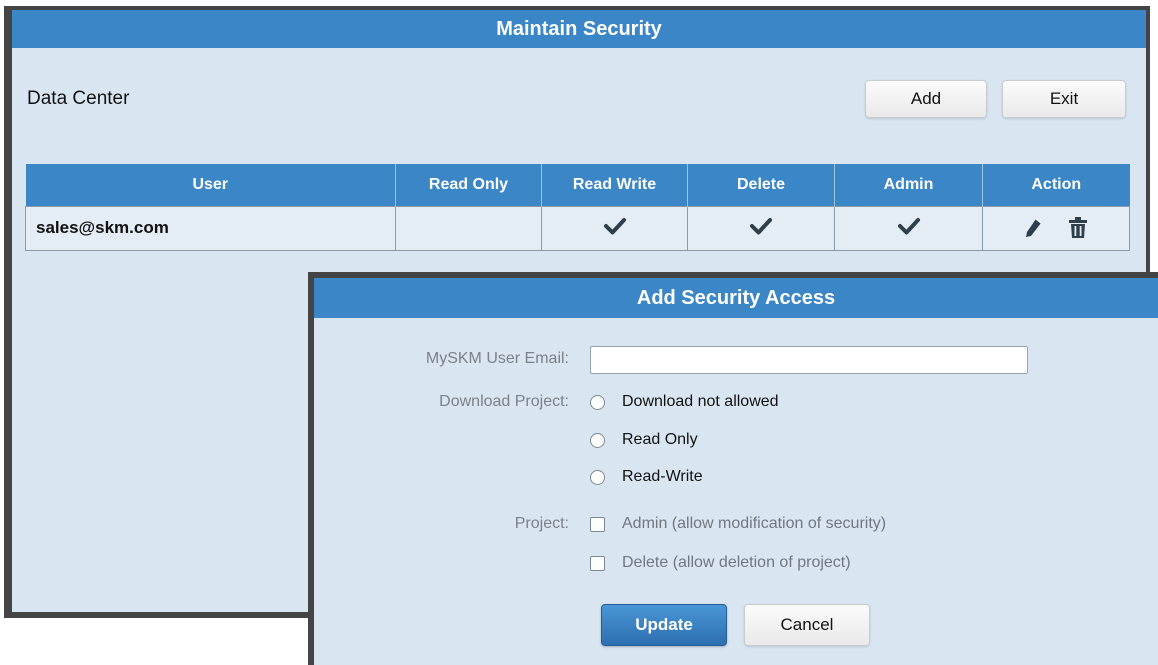  Describe the element at coordinates (660, 439) in the screenshot. I see `radio-label: Read Only` at that location.